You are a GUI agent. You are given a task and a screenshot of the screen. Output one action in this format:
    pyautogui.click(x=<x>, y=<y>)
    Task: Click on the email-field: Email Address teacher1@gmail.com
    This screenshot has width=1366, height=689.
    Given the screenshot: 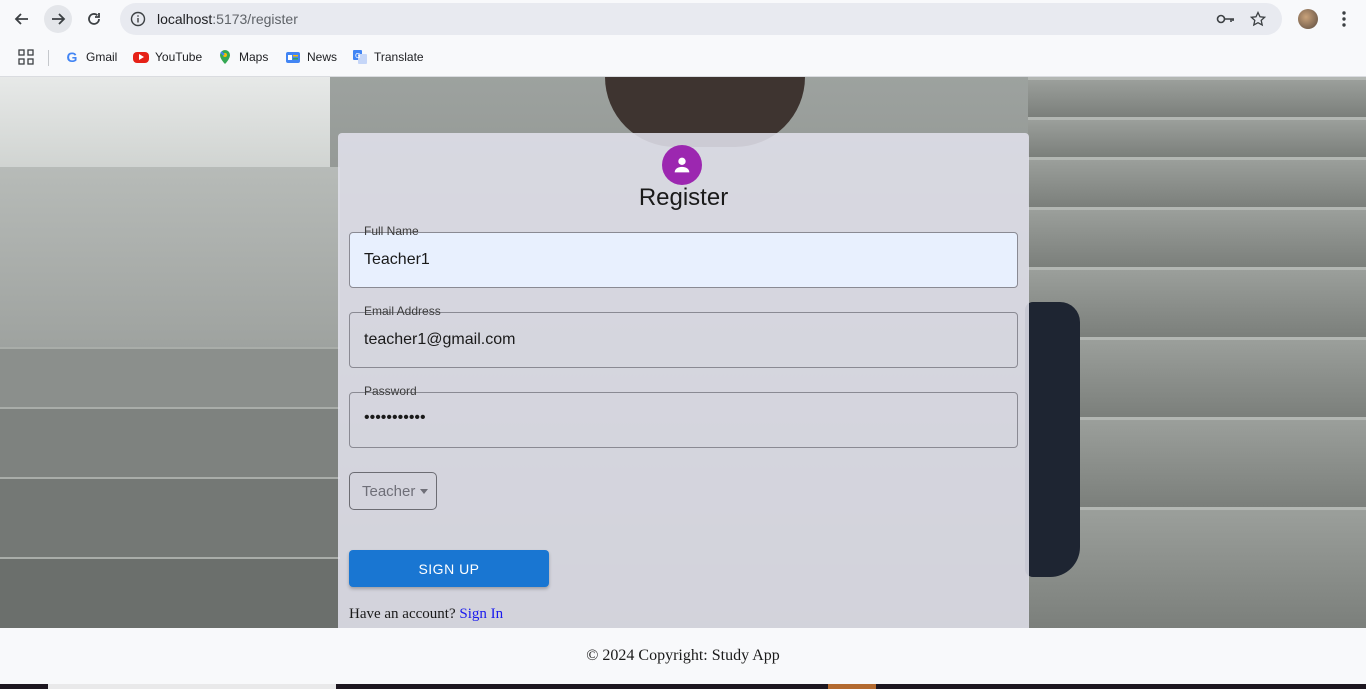 What is the action you would take?
    pyautogui.click(x=683, y=336)
    